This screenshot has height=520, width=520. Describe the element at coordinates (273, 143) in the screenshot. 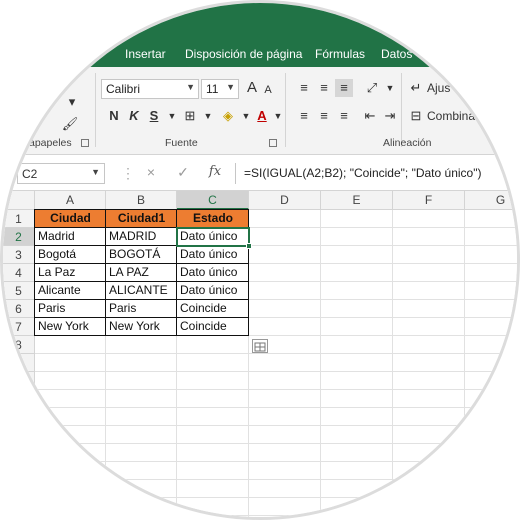

I see `font-launcher-icon` at that location.